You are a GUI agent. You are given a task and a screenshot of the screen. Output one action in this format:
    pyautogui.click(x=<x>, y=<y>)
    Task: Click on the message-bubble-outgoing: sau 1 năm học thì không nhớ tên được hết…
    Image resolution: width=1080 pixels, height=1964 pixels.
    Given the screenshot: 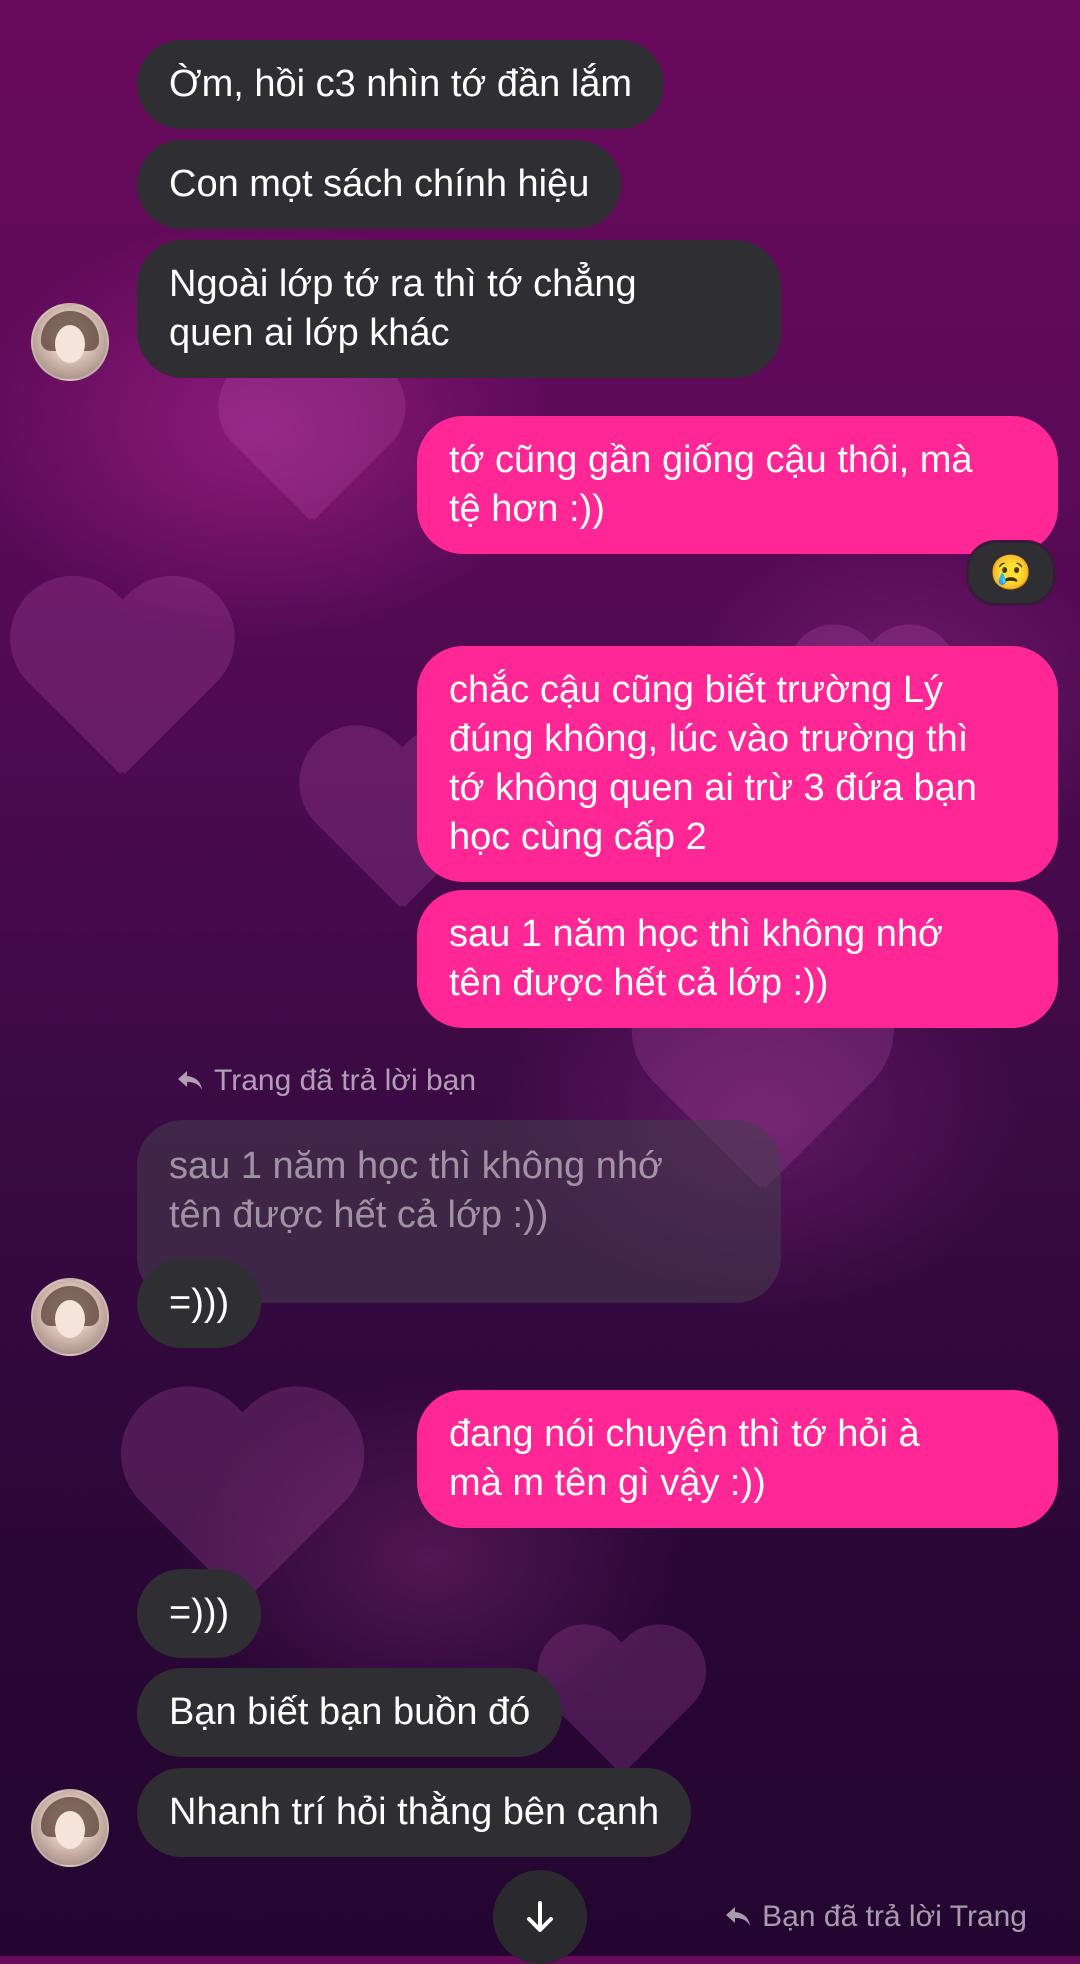 What is the action you would take?
    pyautogui.click(x=737, y=959)
    